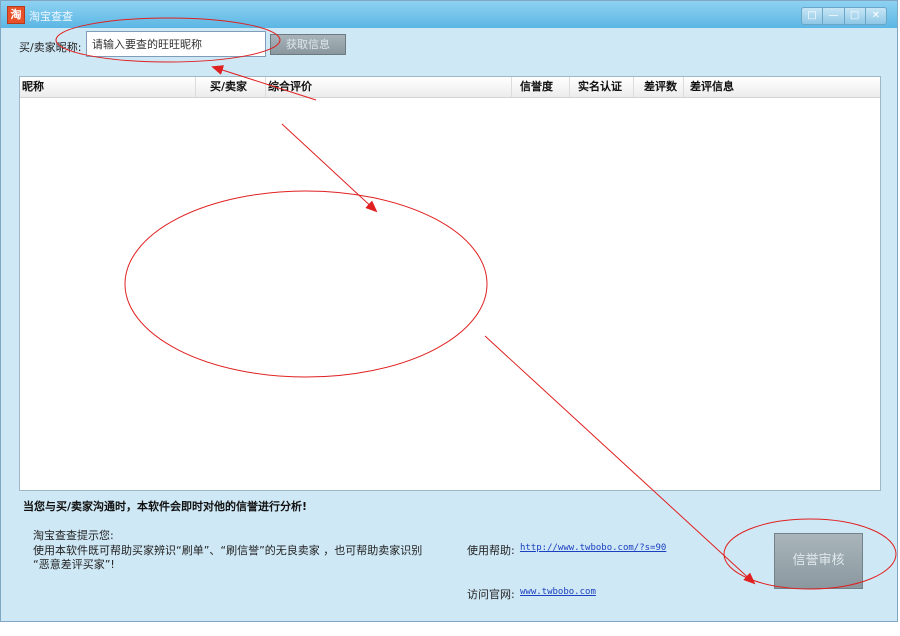 The image size is (900, 636). I want to click on column-header-real-name: 实名认证, so click(605, 87).